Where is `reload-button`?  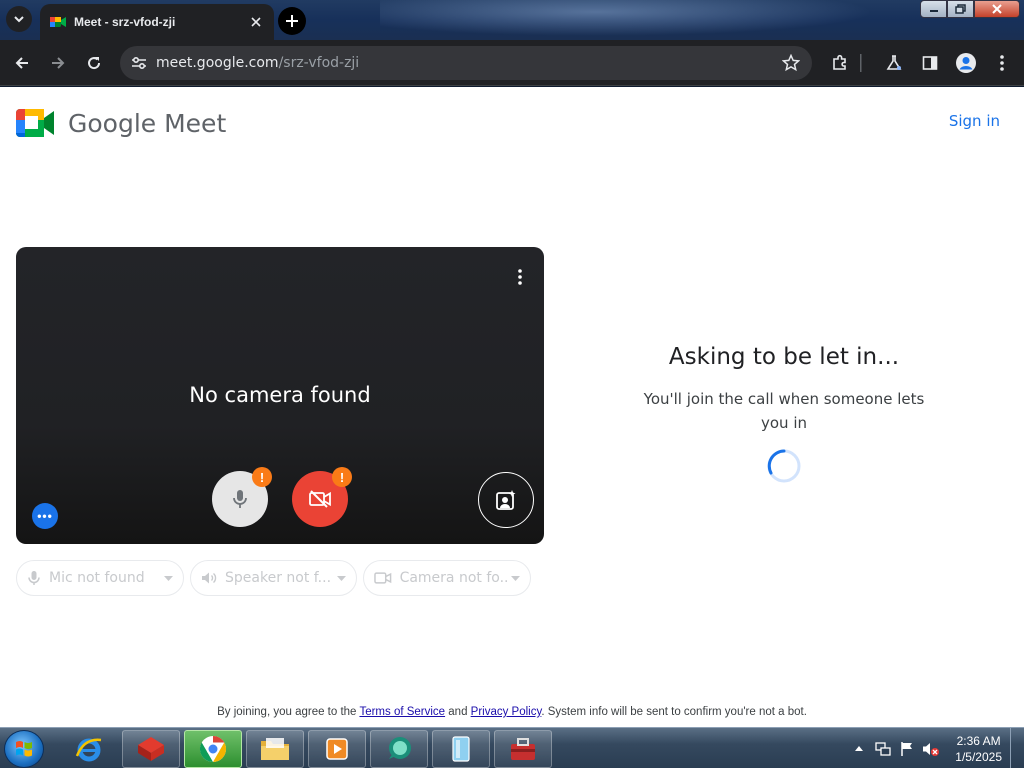 reload-button is located at coordinates (94, 63).